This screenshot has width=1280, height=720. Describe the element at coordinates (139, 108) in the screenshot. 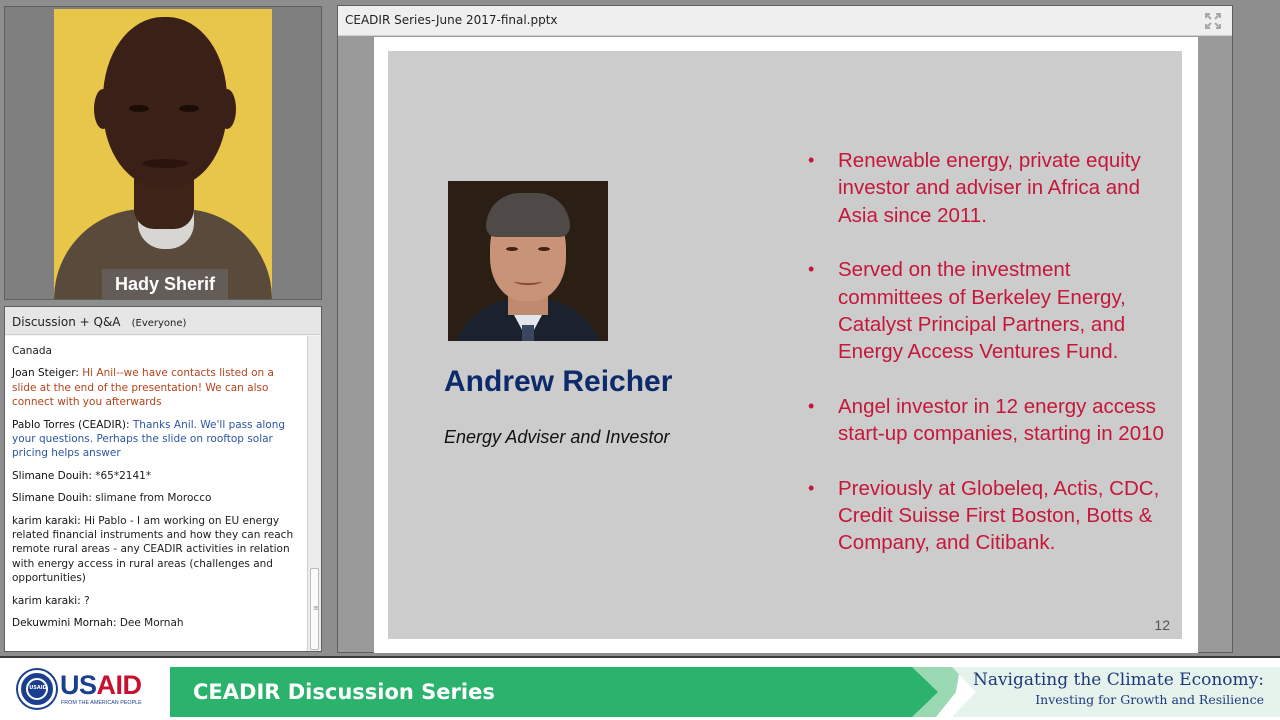

I see `webcam-eye-left` at that location.